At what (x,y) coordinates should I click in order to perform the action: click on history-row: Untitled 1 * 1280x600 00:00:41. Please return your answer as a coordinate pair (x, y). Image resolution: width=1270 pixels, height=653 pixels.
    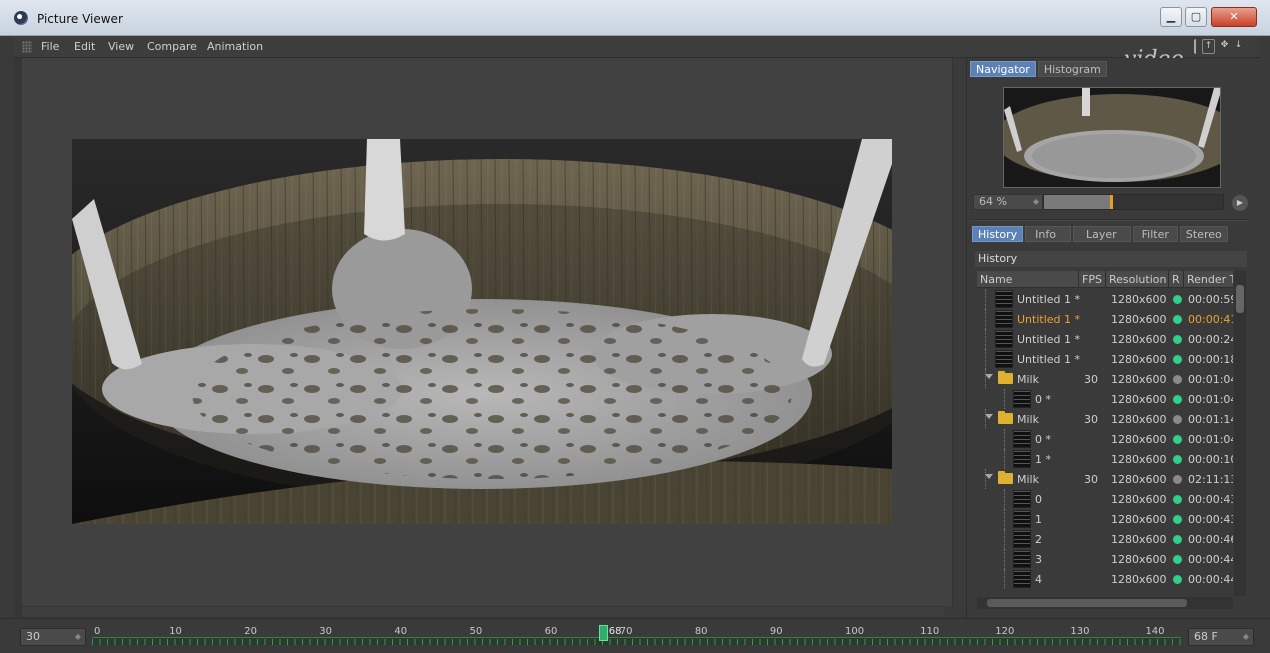
    Looking at the image, I should click on (1105, 319).